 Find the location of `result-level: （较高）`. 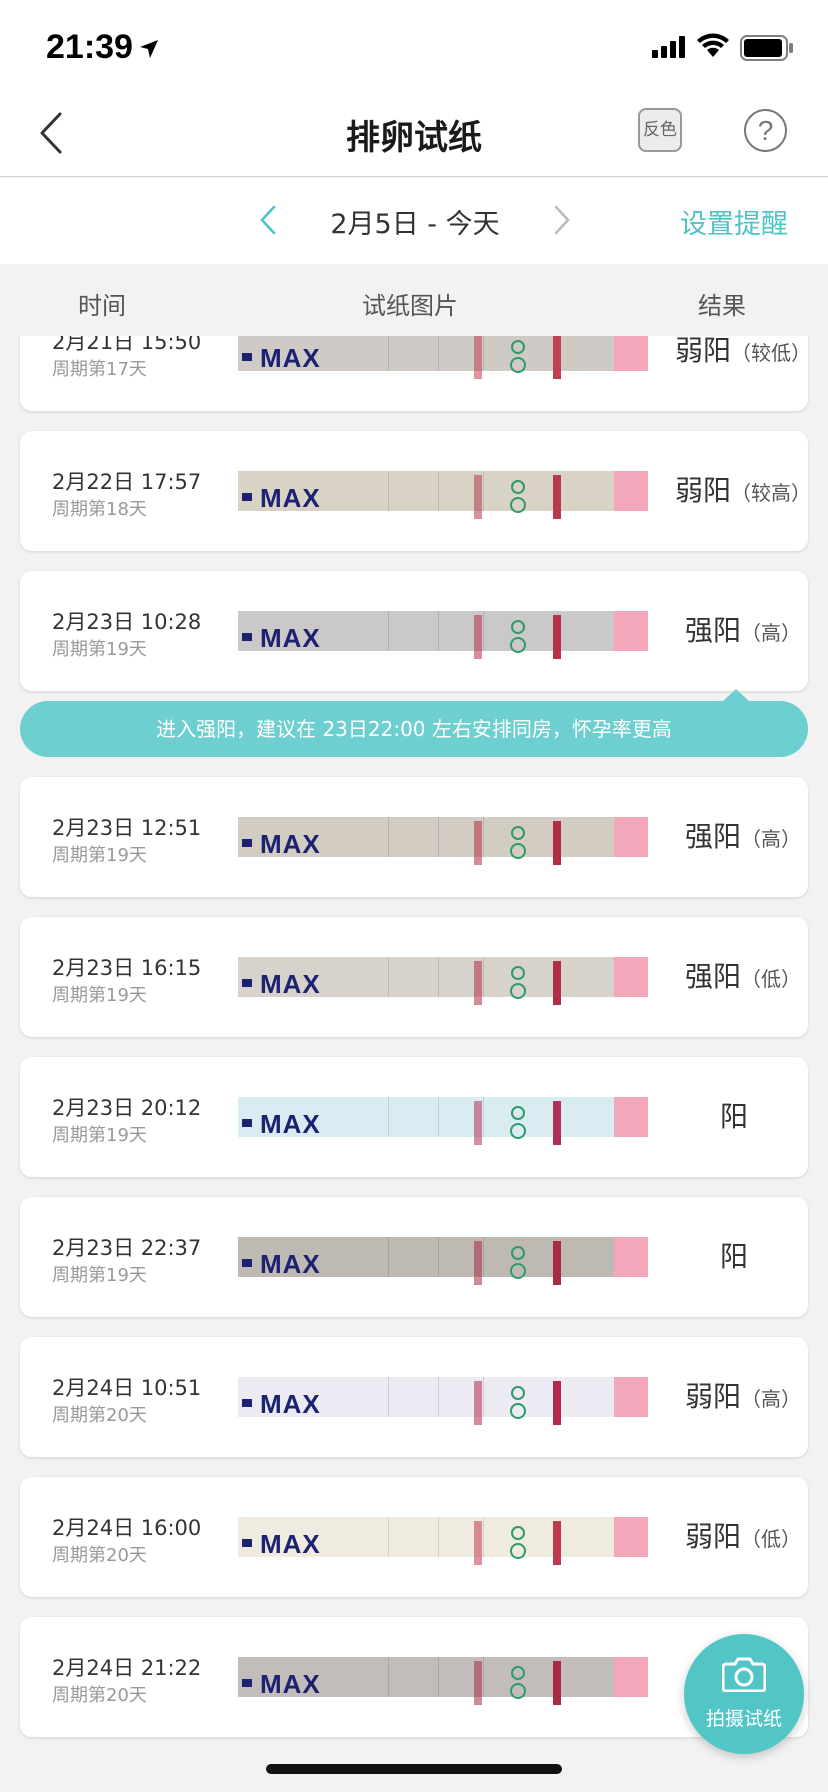

result-level: （较高） is located at coordinates (771, 493).